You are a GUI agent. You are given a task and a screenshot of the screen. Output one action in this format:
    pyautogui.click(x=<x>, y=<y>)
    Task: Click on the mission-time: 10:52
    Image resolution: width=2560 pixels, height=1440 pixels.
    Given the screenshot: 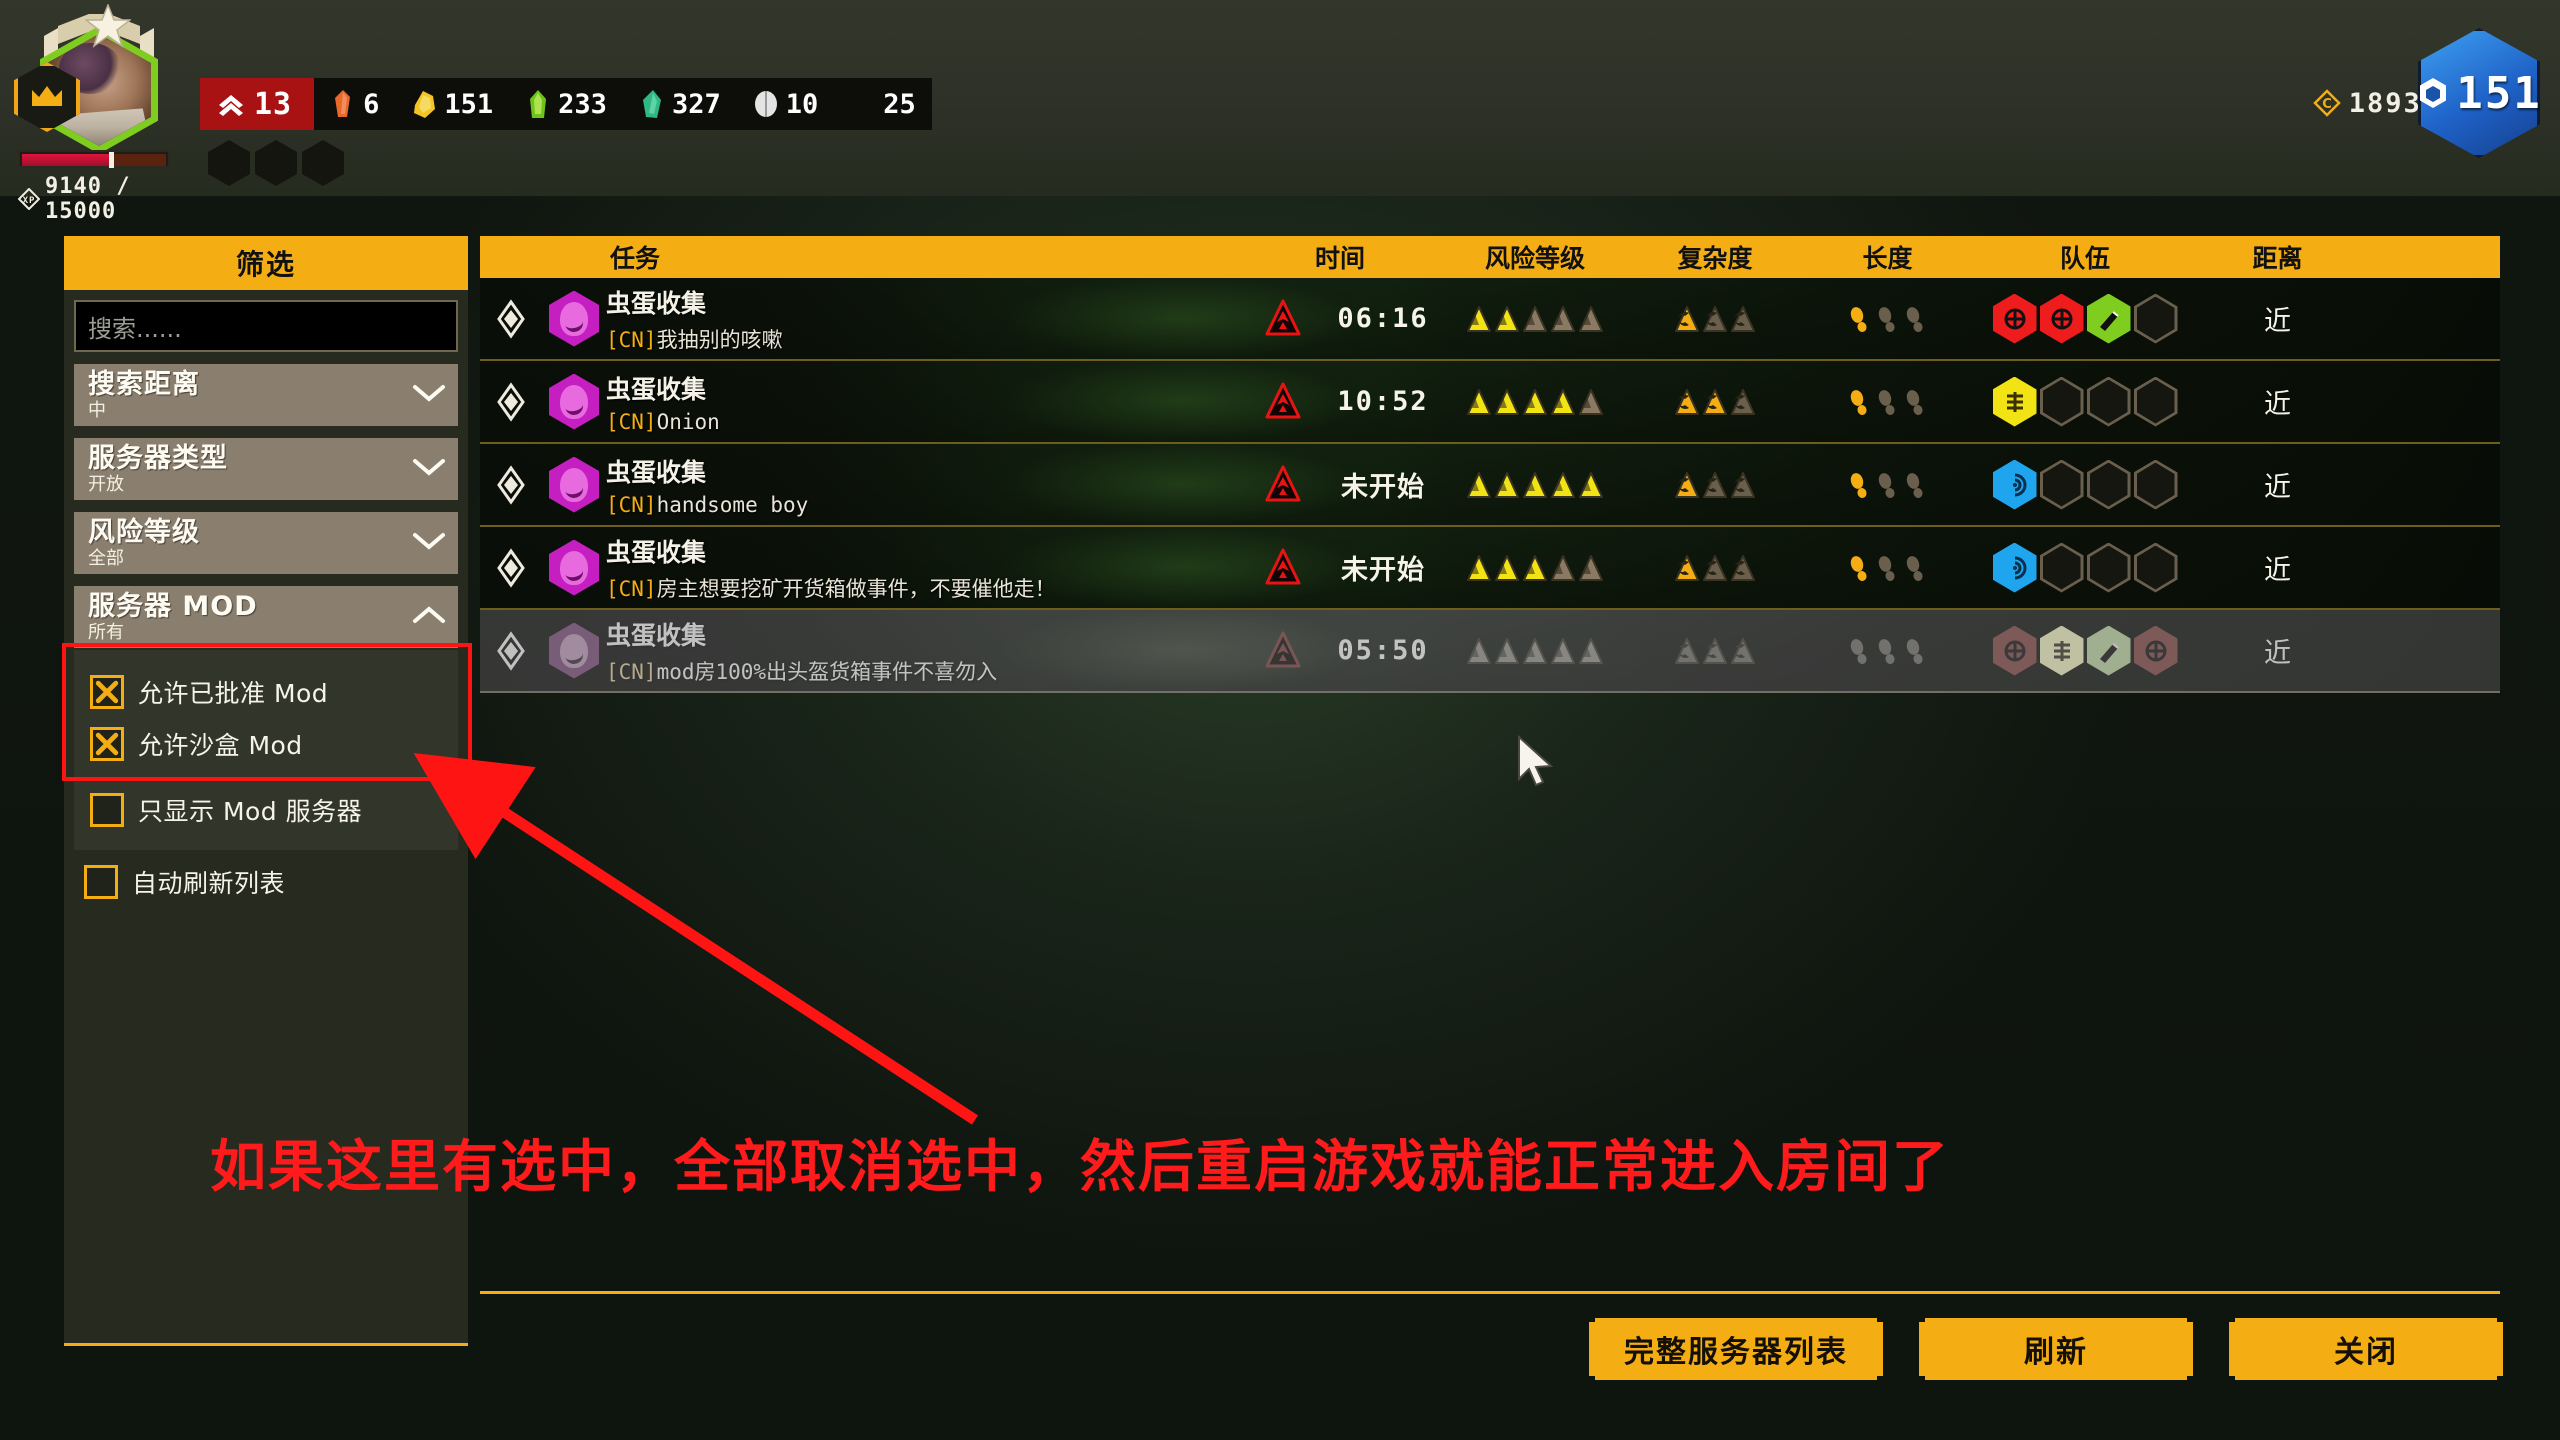 What is the action you would take?
    pyautogui.click(x=1383, y=401)
    